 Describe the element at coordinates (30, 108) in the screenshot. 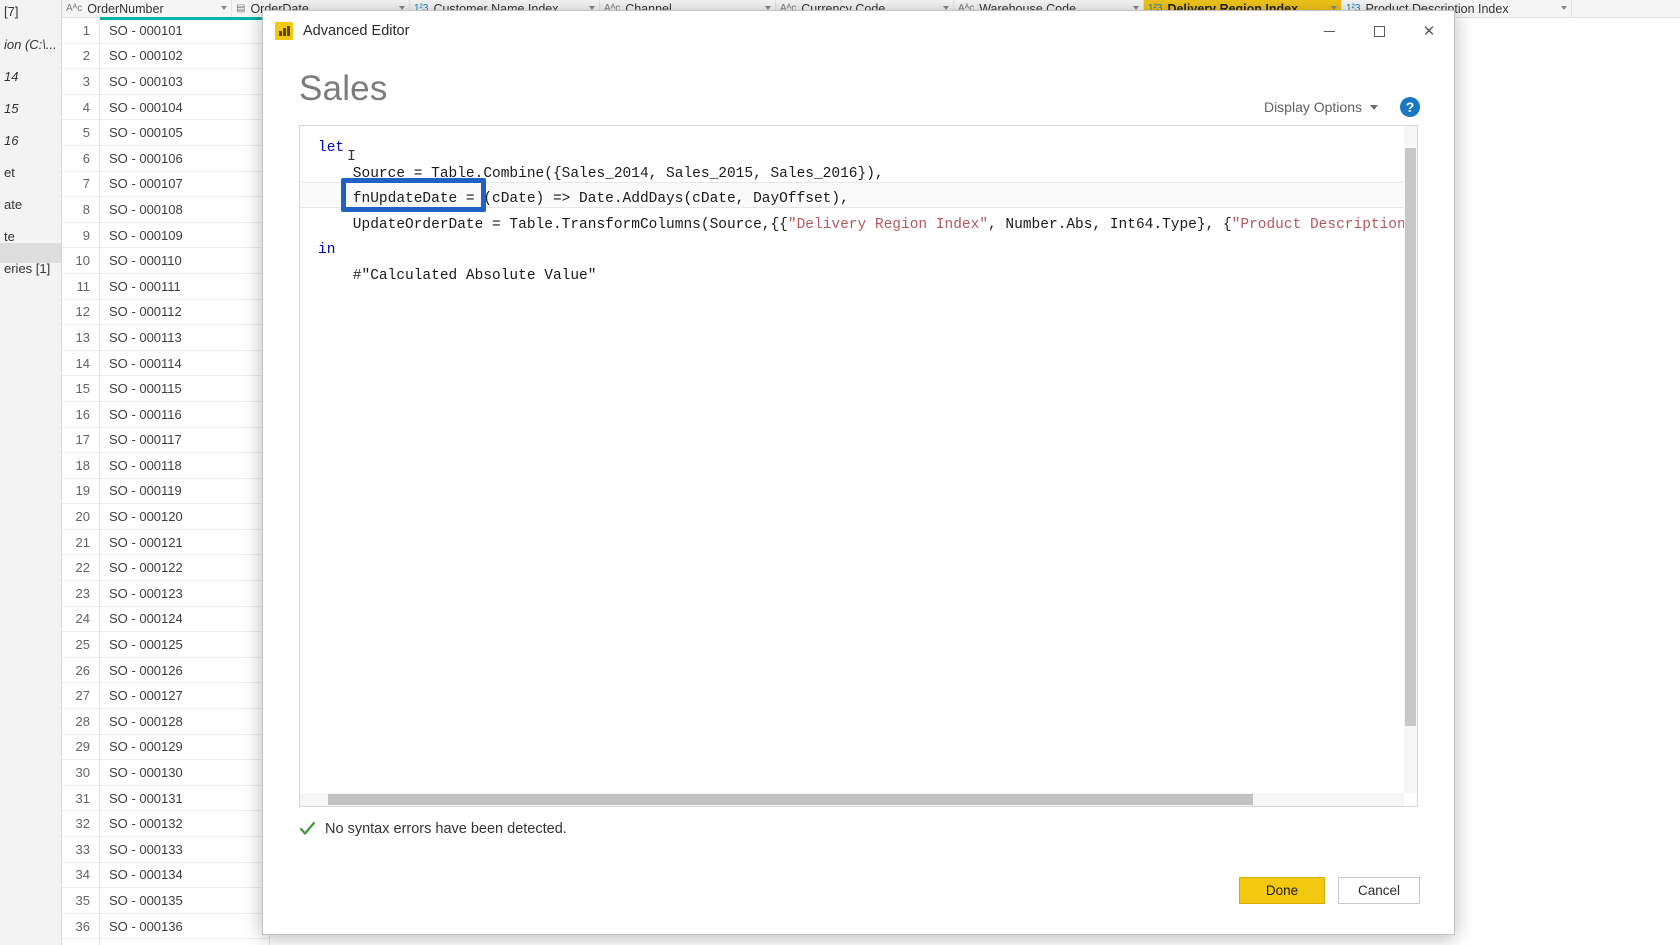

I see `queries-pane-item: 15` at that location.